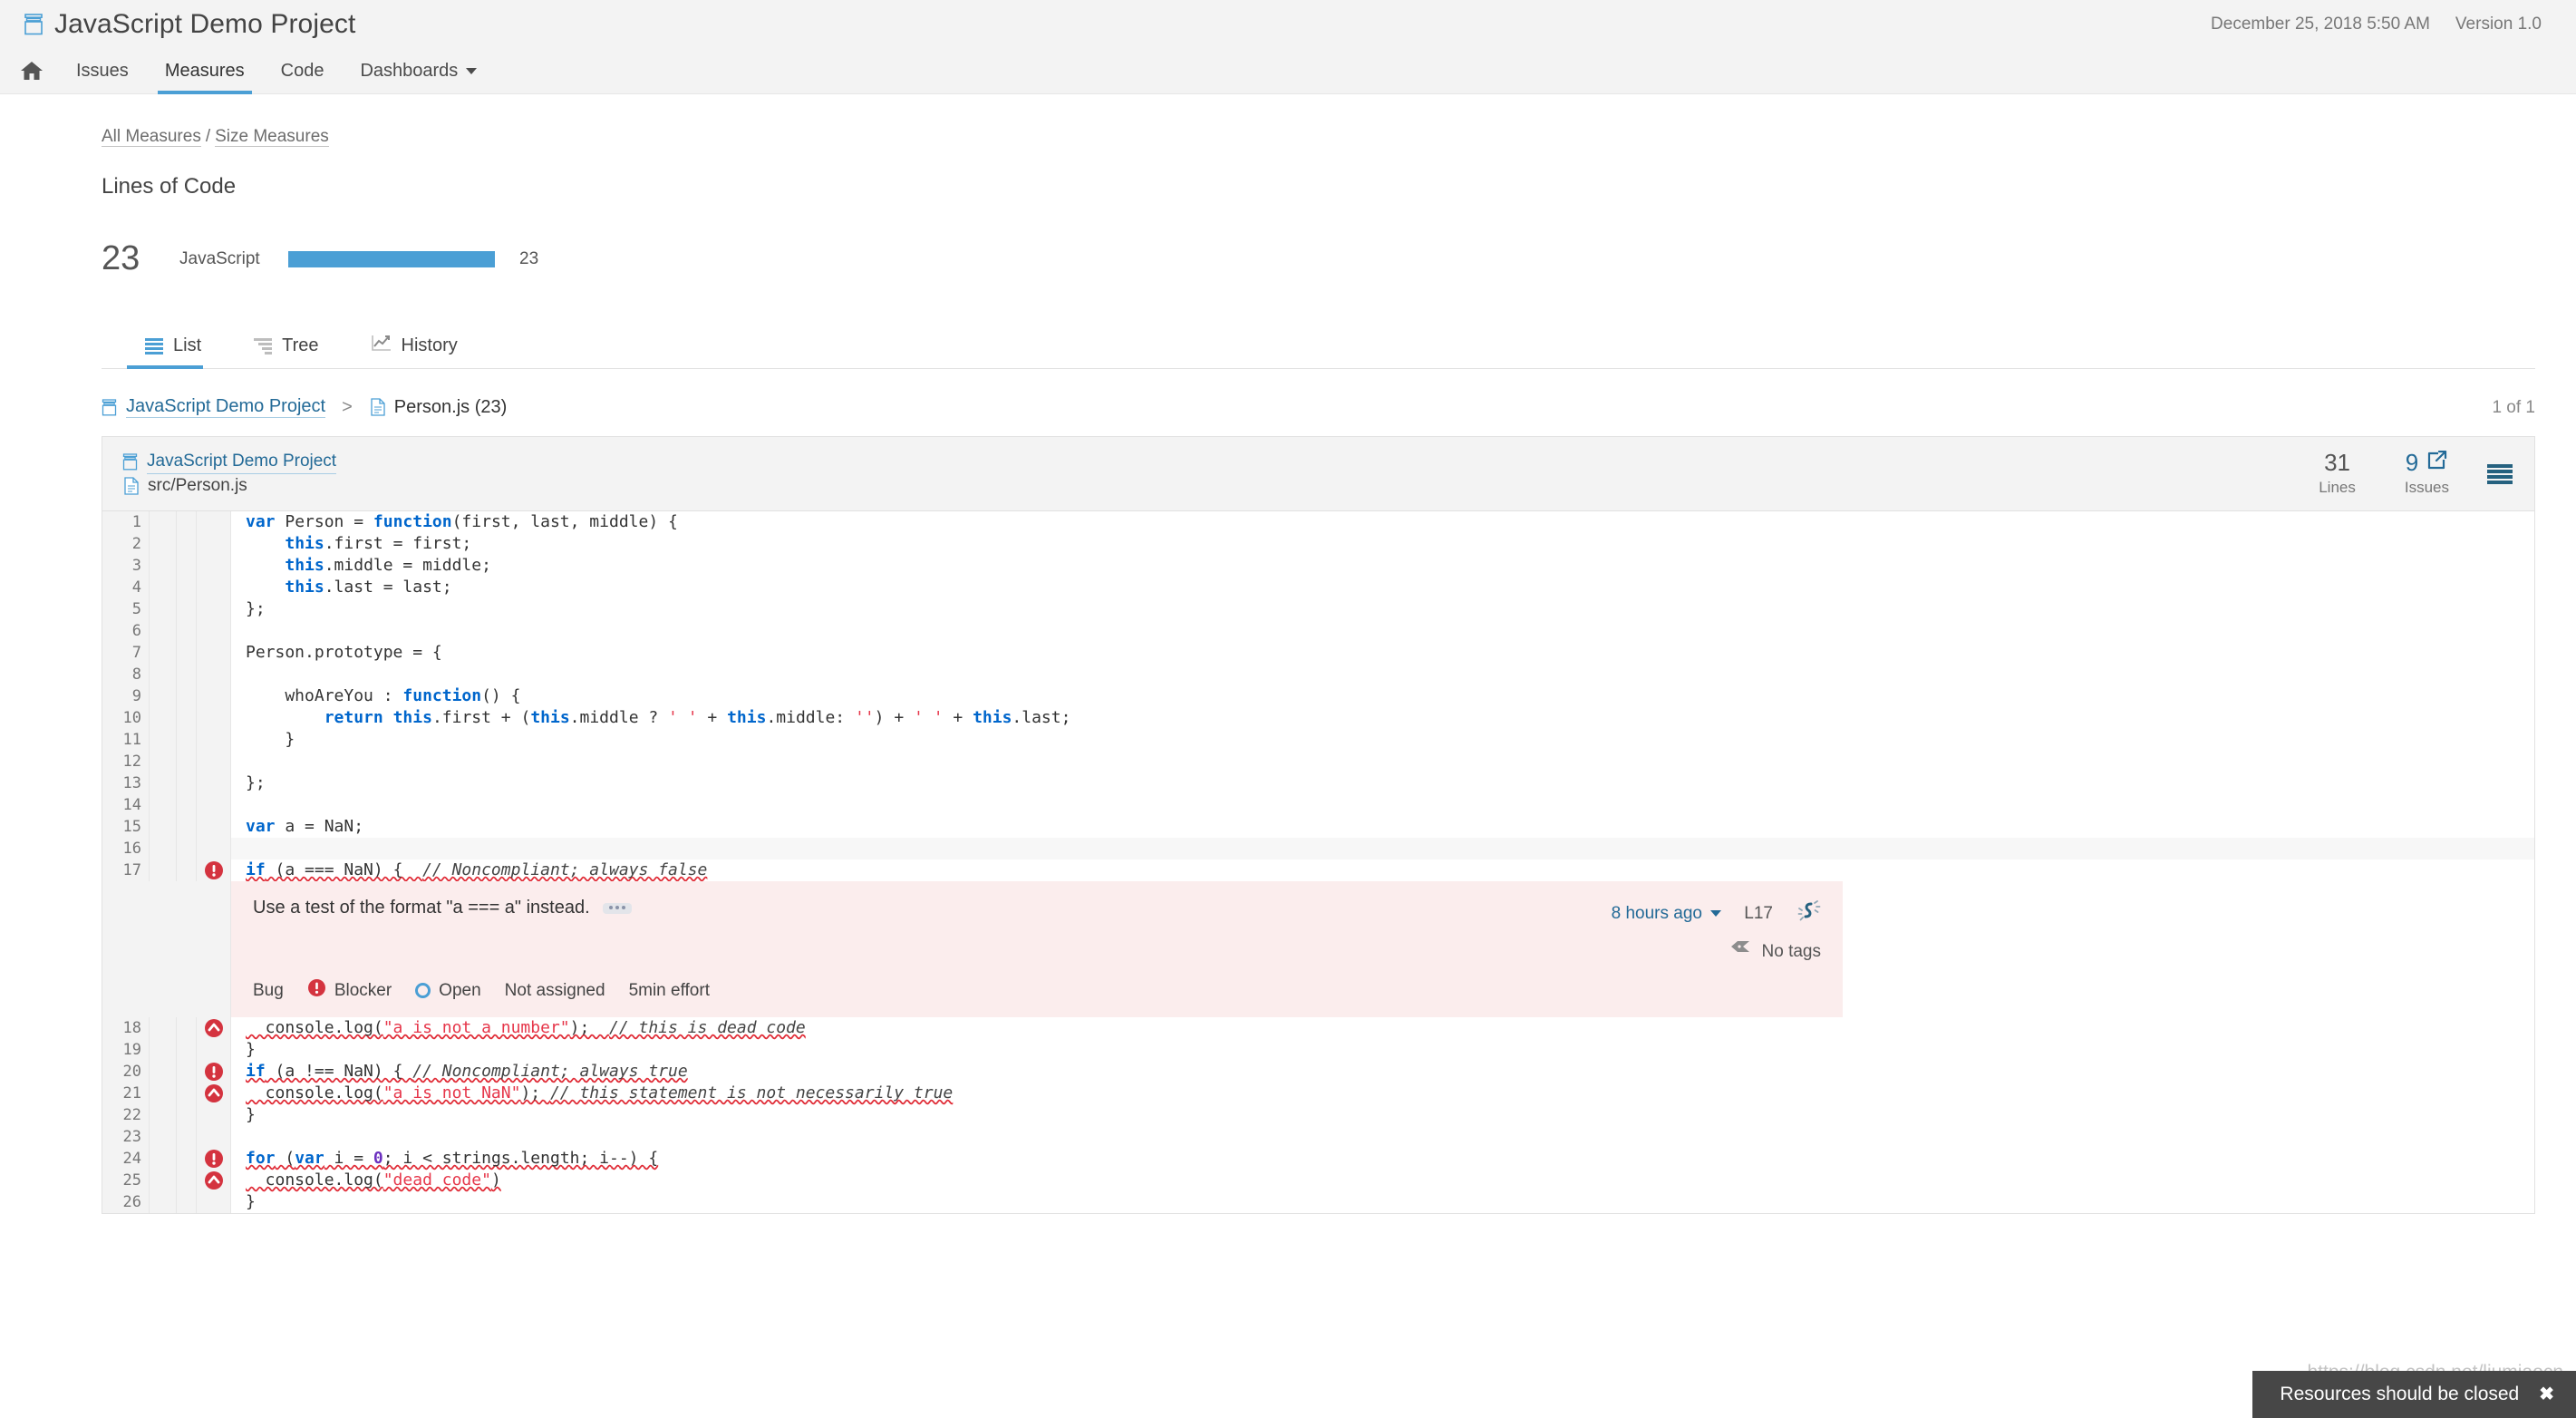 The height and width of the screenshot is (1418, 2576). Describe the element at coordinates (151, 137) in the screenshot. I see `breadcrumb-all-measures: All Measures` at that location.